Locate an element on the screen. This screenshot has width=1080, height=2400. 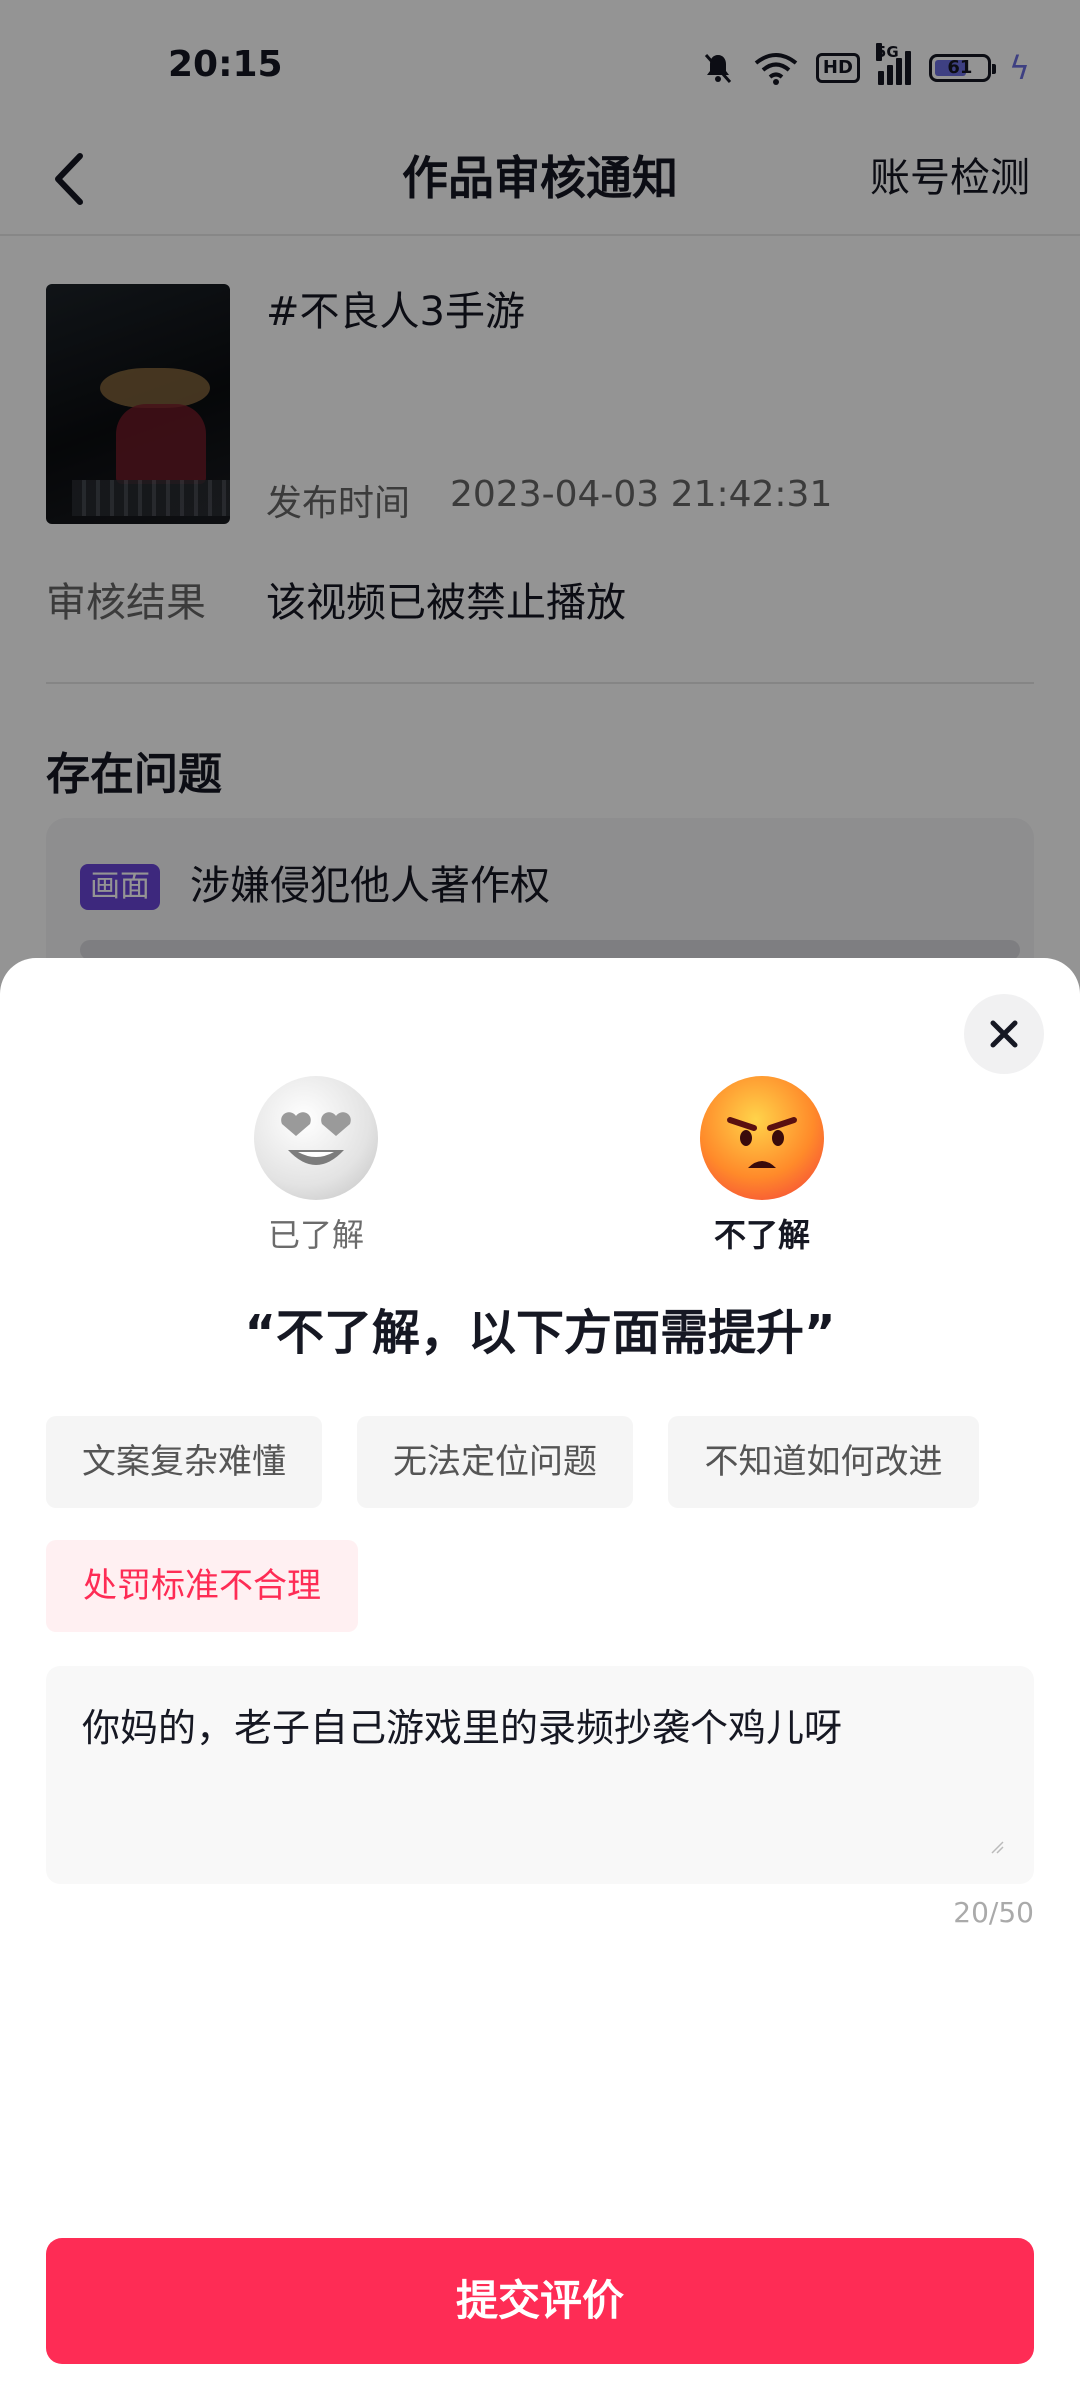
option-unknown-label: 不了解 is located at coordinates (762, 1233).